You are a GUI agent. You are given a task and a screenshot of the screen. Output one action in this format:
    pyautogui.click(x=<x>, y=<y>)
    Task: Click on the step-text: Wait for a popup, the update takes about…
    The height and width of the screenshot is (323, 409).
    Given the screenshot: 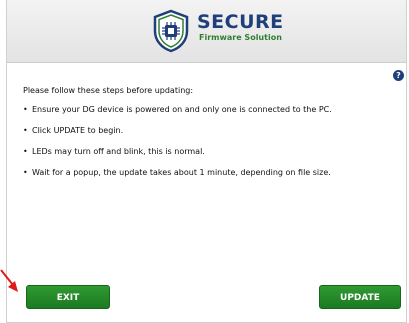 What is the action you would take?
    pyautogui.click(x=181, y=172)
    